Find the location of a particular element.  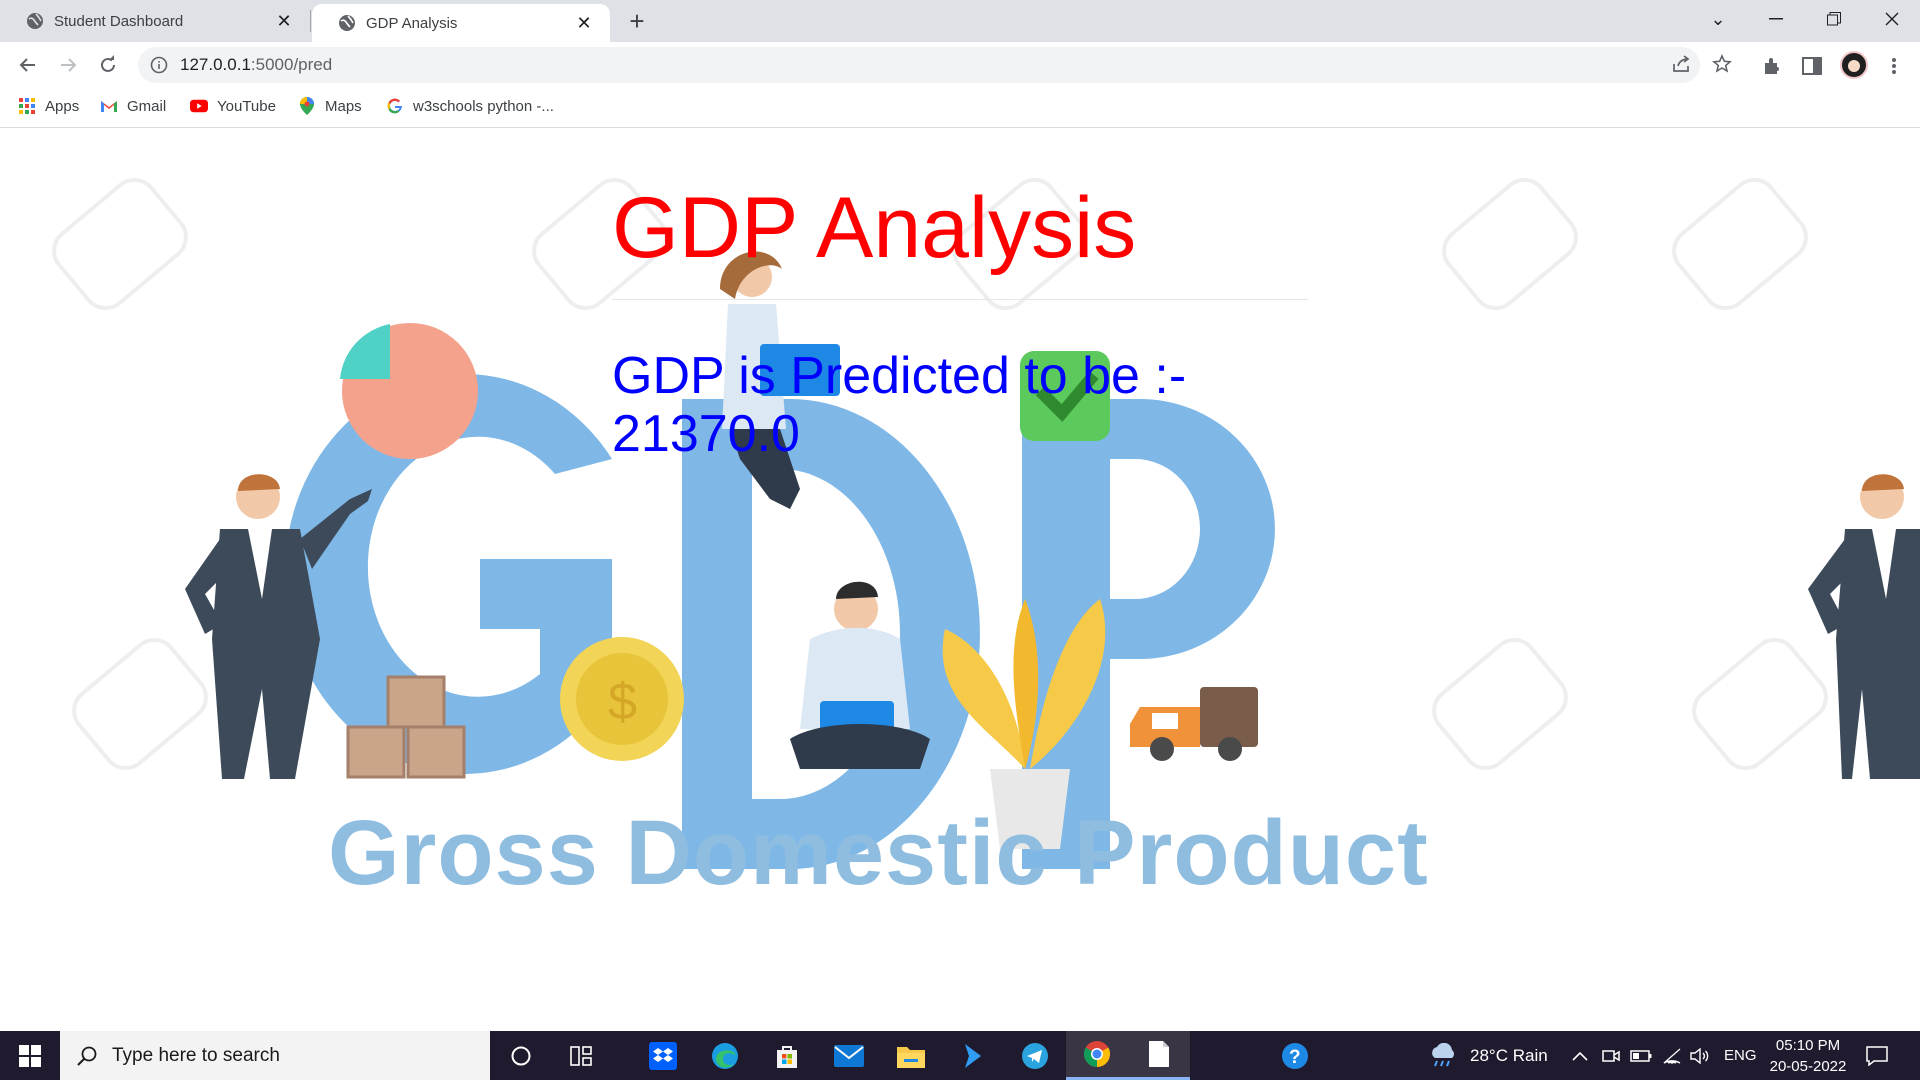

help-icon: ? is located at coordinates (1295, 1055).